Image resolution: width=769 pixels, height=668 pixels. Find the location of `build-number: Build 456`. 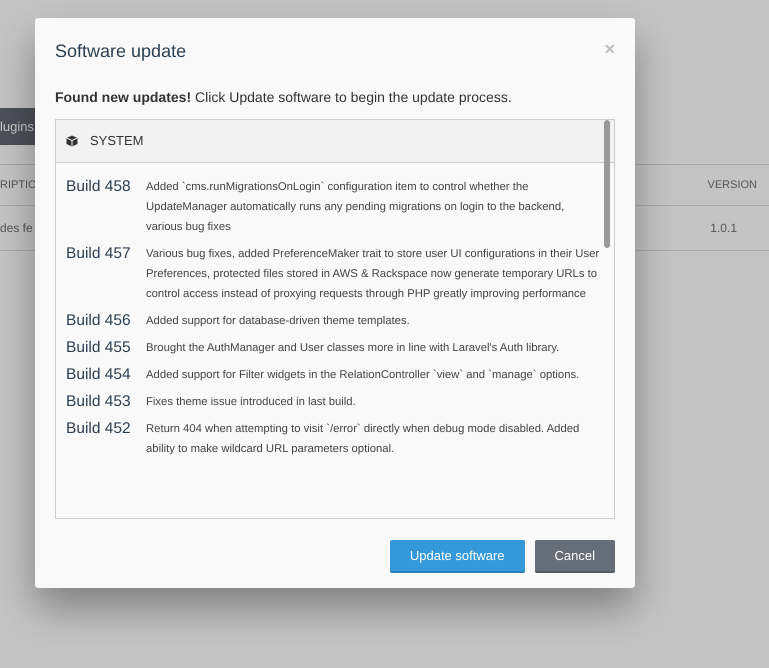

build-number: Build 456 is located at coordinates (99, 321).